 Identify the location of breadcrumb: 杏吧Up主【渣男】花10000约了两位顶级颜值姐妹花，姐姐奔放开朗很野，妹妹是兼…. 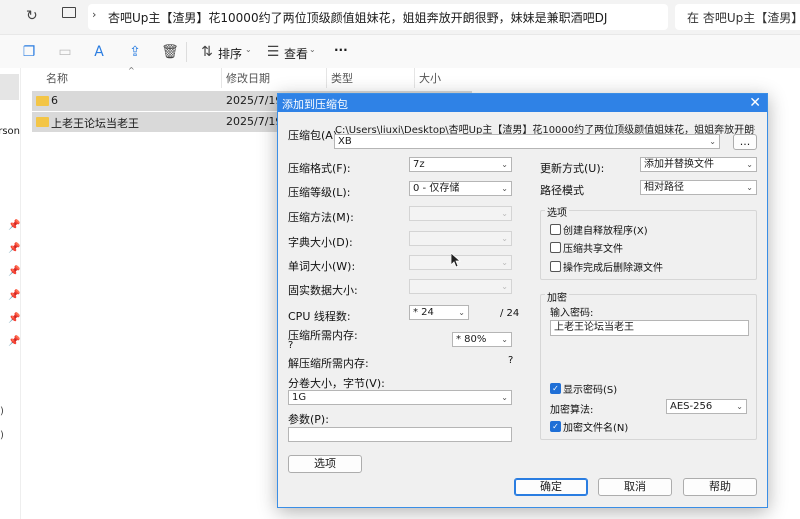
(388, 17).